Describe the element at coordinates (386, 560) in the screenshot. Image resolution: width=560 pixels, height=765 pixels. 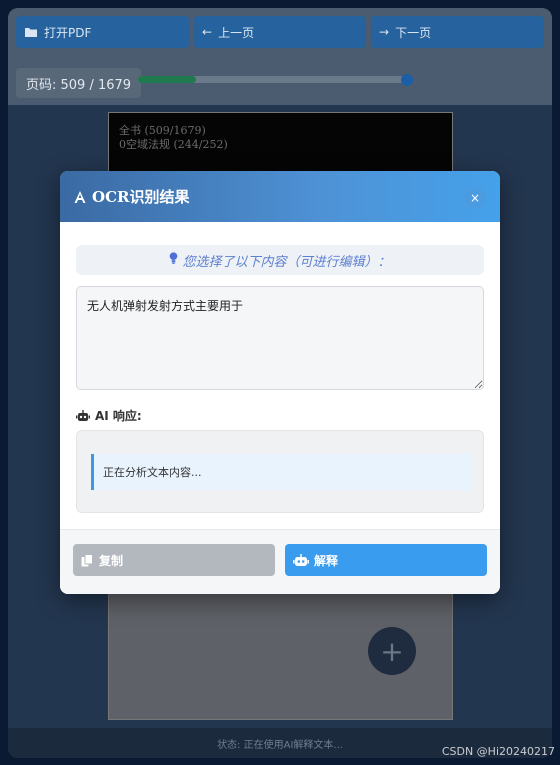
I see `explain-button: 解释` at that location.